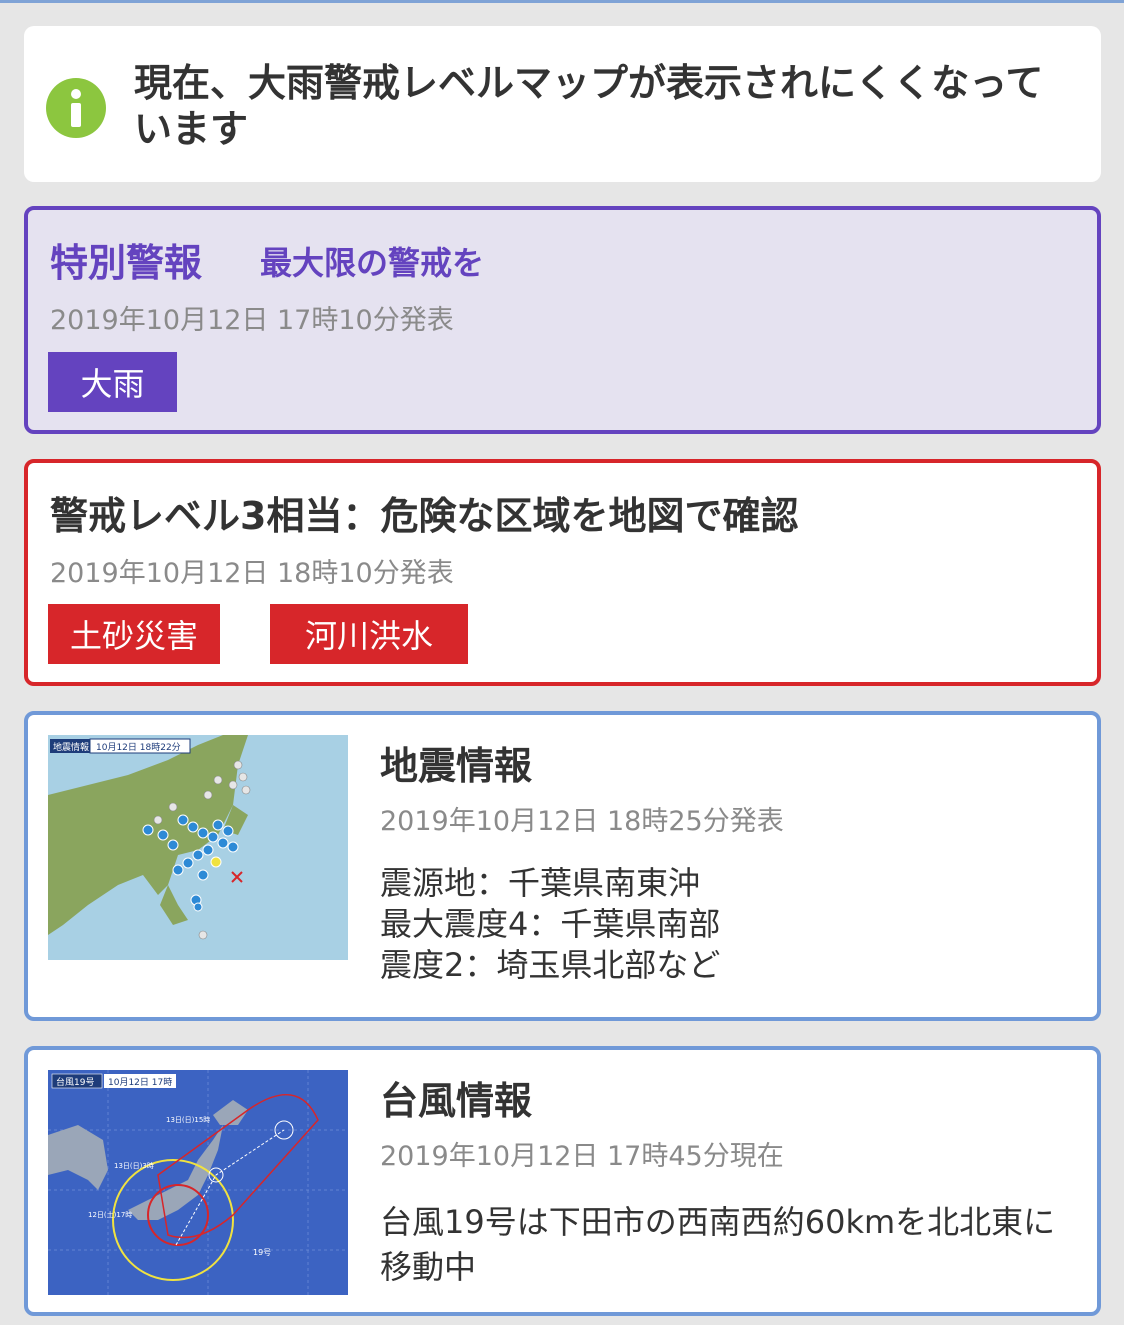 The height and width of the screenshot is (1325, 1124). Describe the element at coordinates (112, 382) in the screenshot. I see `heavy-rain-tag: 大雨` at that location.